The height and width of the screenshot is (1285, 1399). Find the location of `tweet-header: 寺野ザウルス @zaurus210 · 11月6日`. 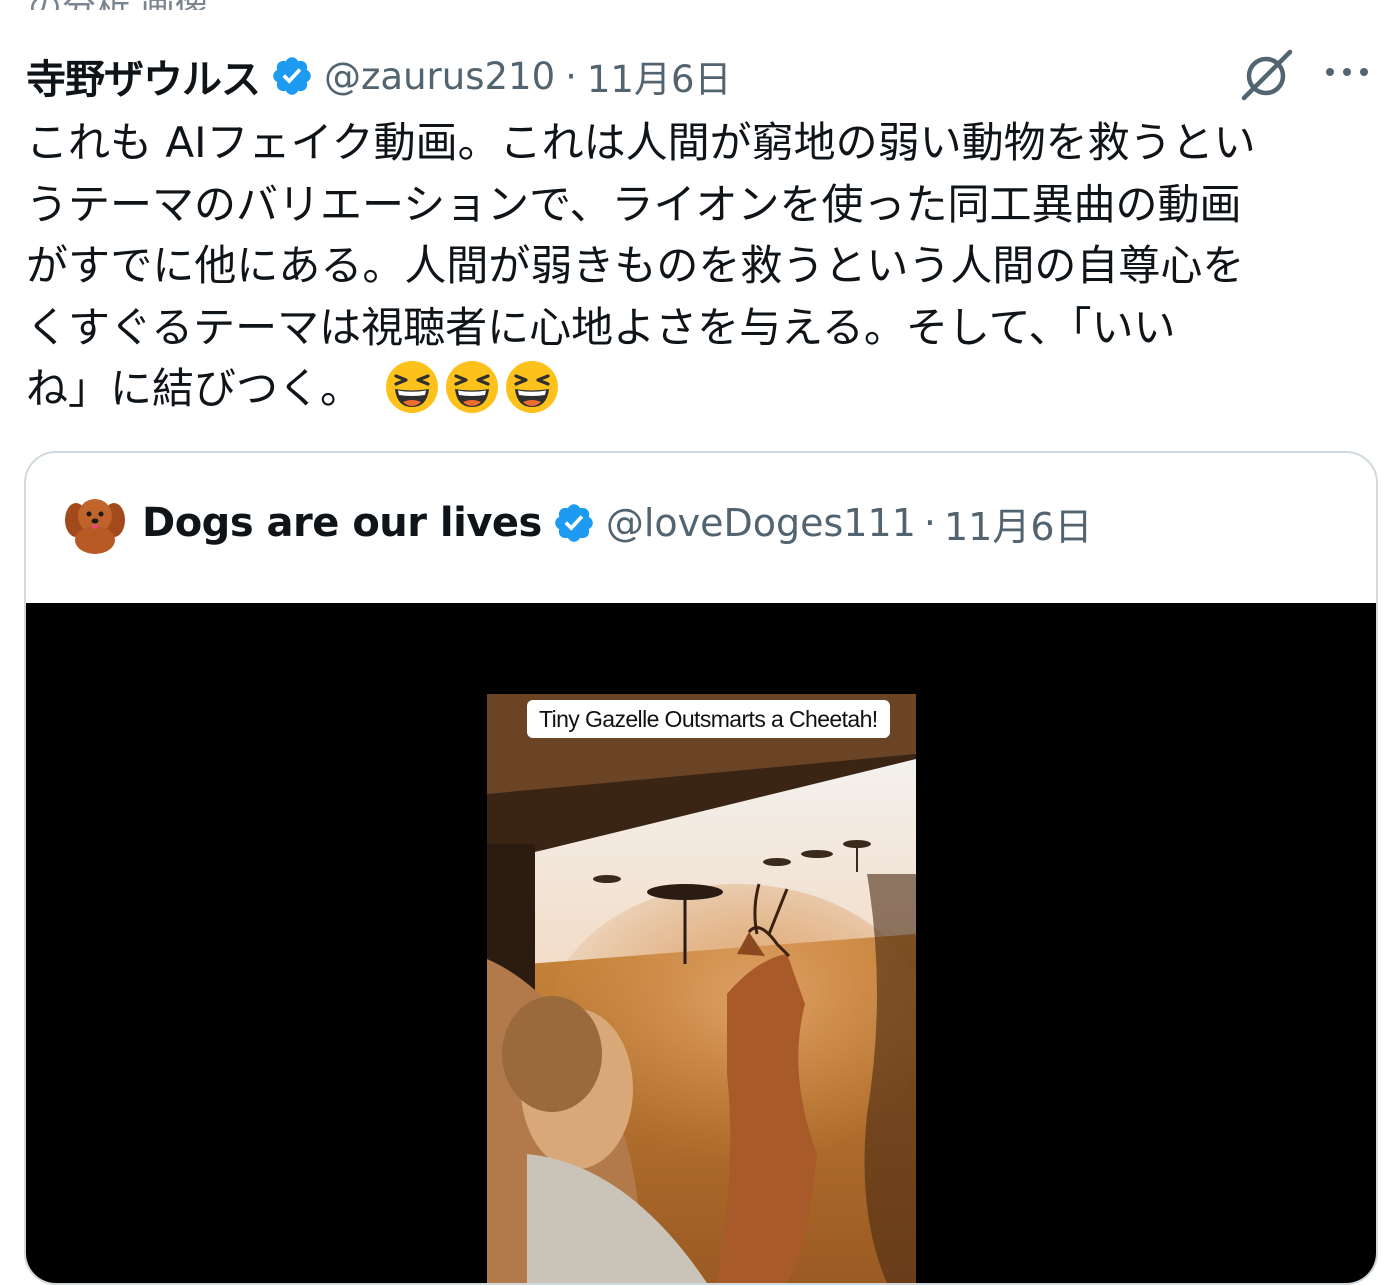

tweet-header: 寺野ザウルス @zaurus210 · 11月6日 is located at coordinates (379, 76).